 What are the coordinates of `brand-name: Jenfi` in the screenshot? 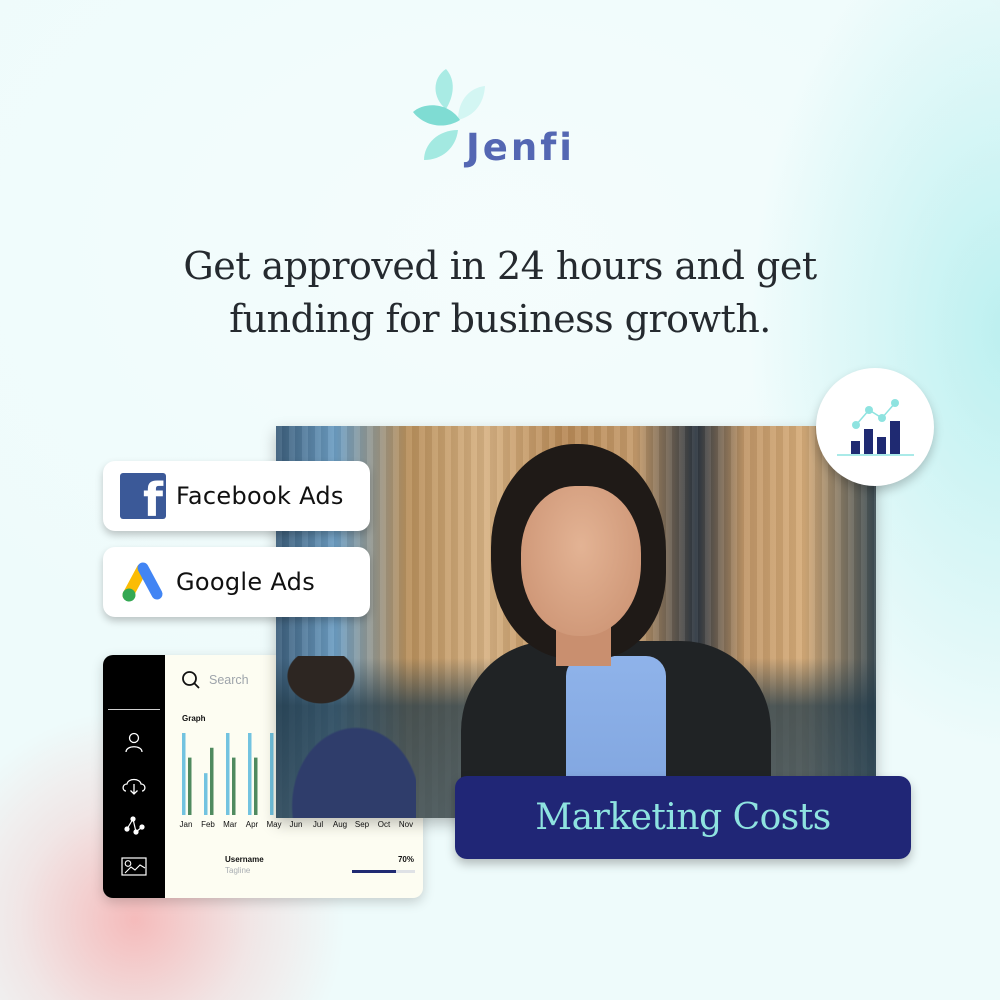 It's located at (520, 147).